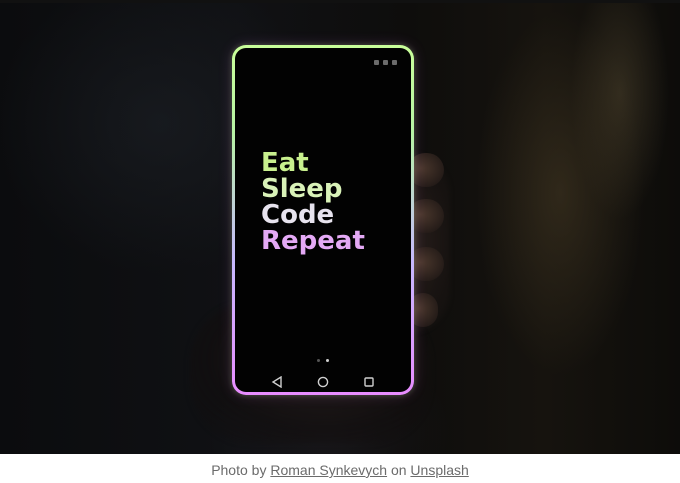 Image resolution: width=680 pixels, height=483 pixels. Describe the element at coordinates (298, 215) in the screenshot. I see `slogan-code: Code` at that location.